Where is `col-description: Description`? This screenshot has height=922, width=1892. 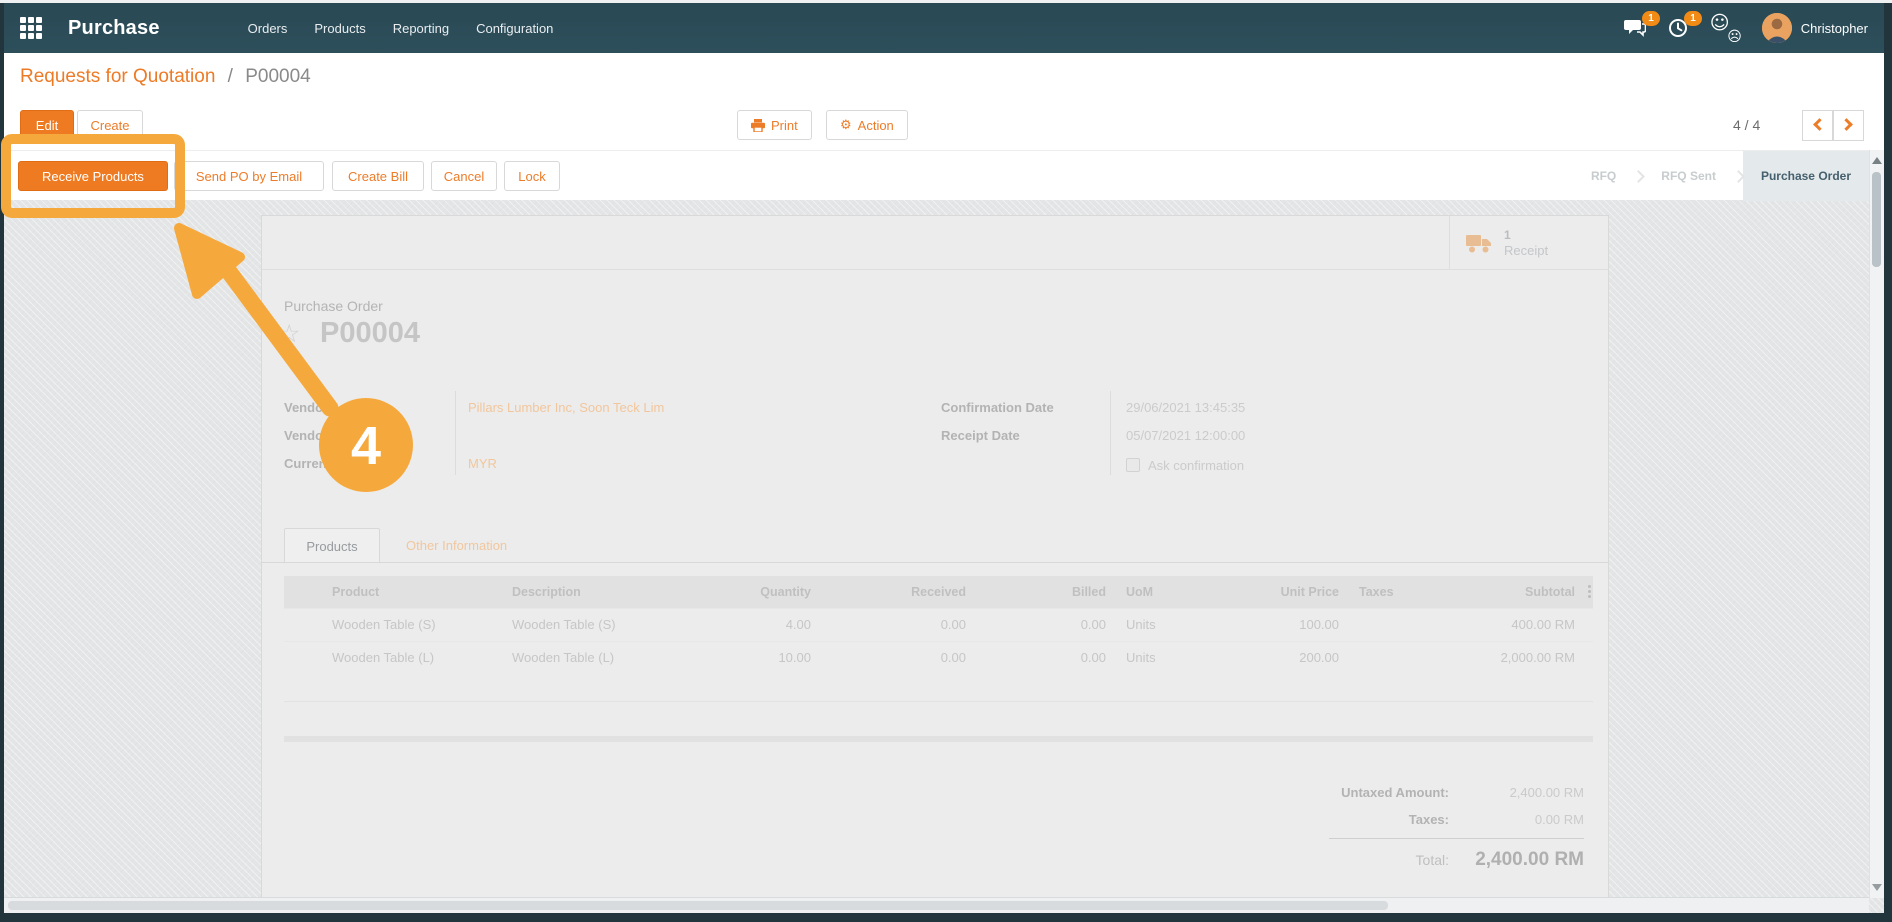 col-description: Description is located at coordinates (602, 592).